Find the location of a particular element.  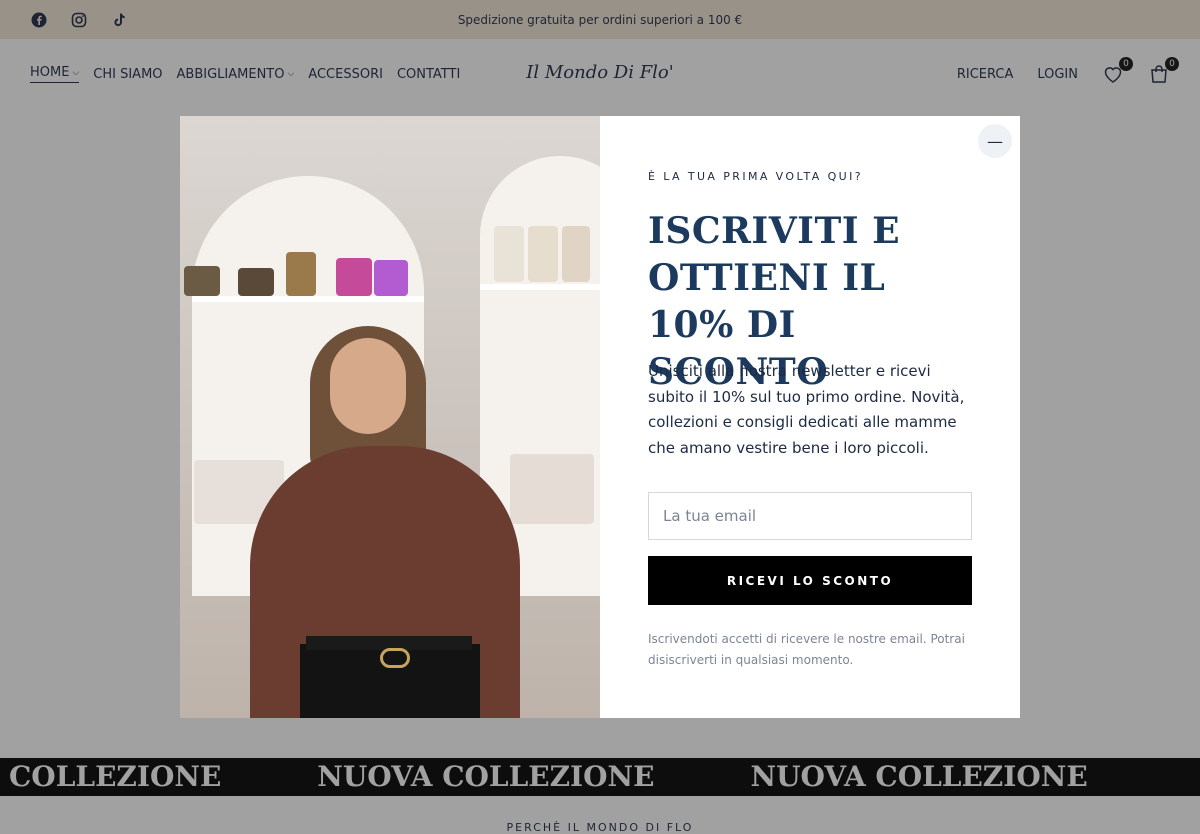

person-face is located at coordinates (368, 386).